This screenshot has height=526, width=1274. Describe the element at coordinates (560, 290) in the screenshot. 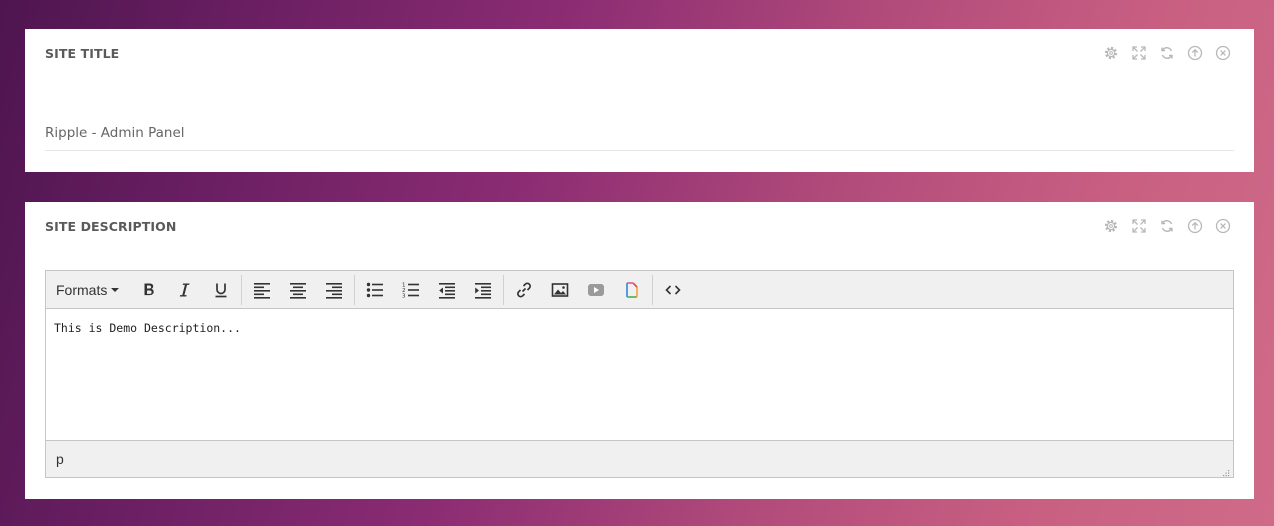

I see `image-icon` at that location.